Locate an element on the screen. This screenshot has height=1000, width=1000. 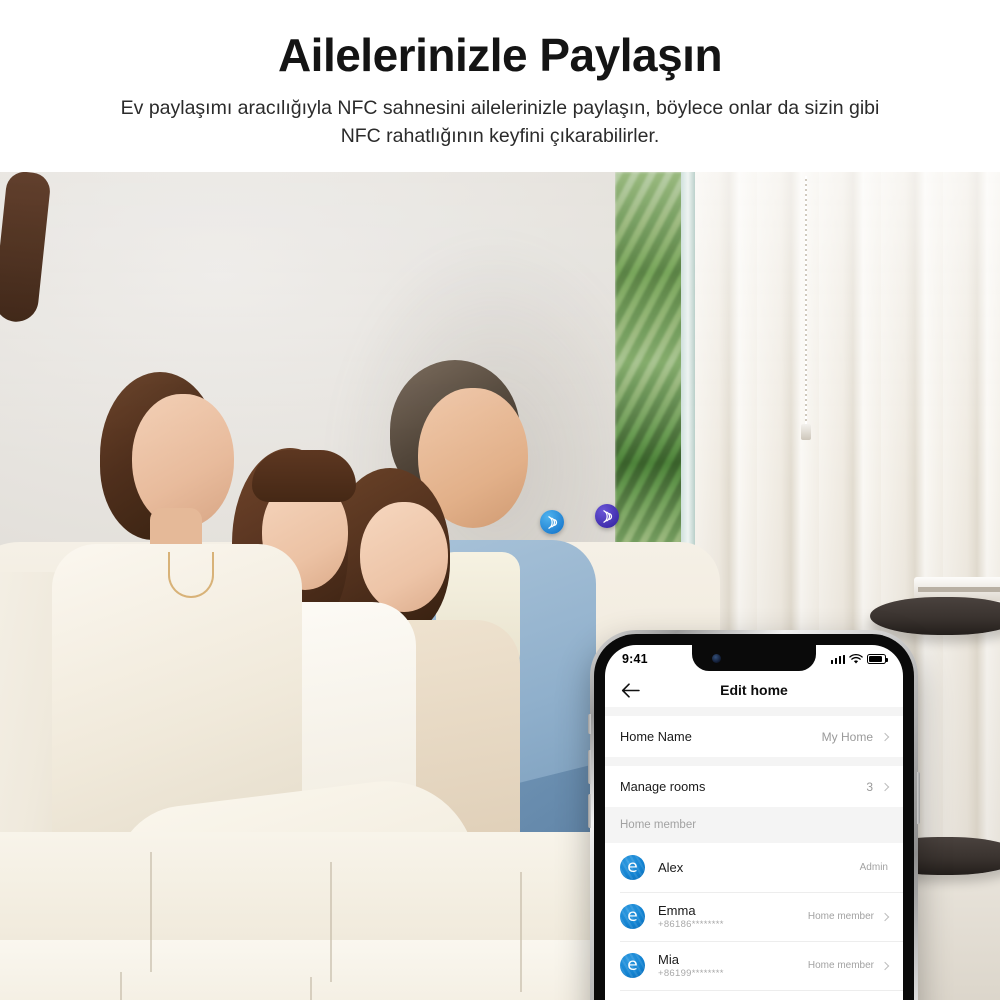
status-icons is located at coordinates (859, 659).